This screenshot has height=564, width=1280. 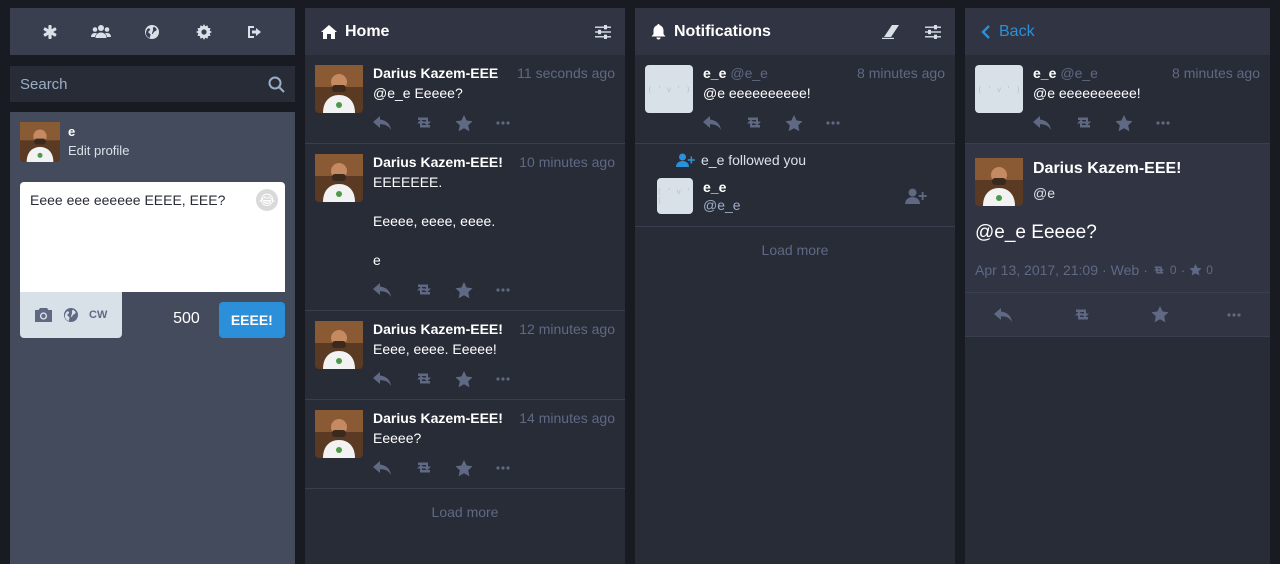 I want to click on detail-date: Apr 13, 2017, 21:09, so click(x=1036, y=270).